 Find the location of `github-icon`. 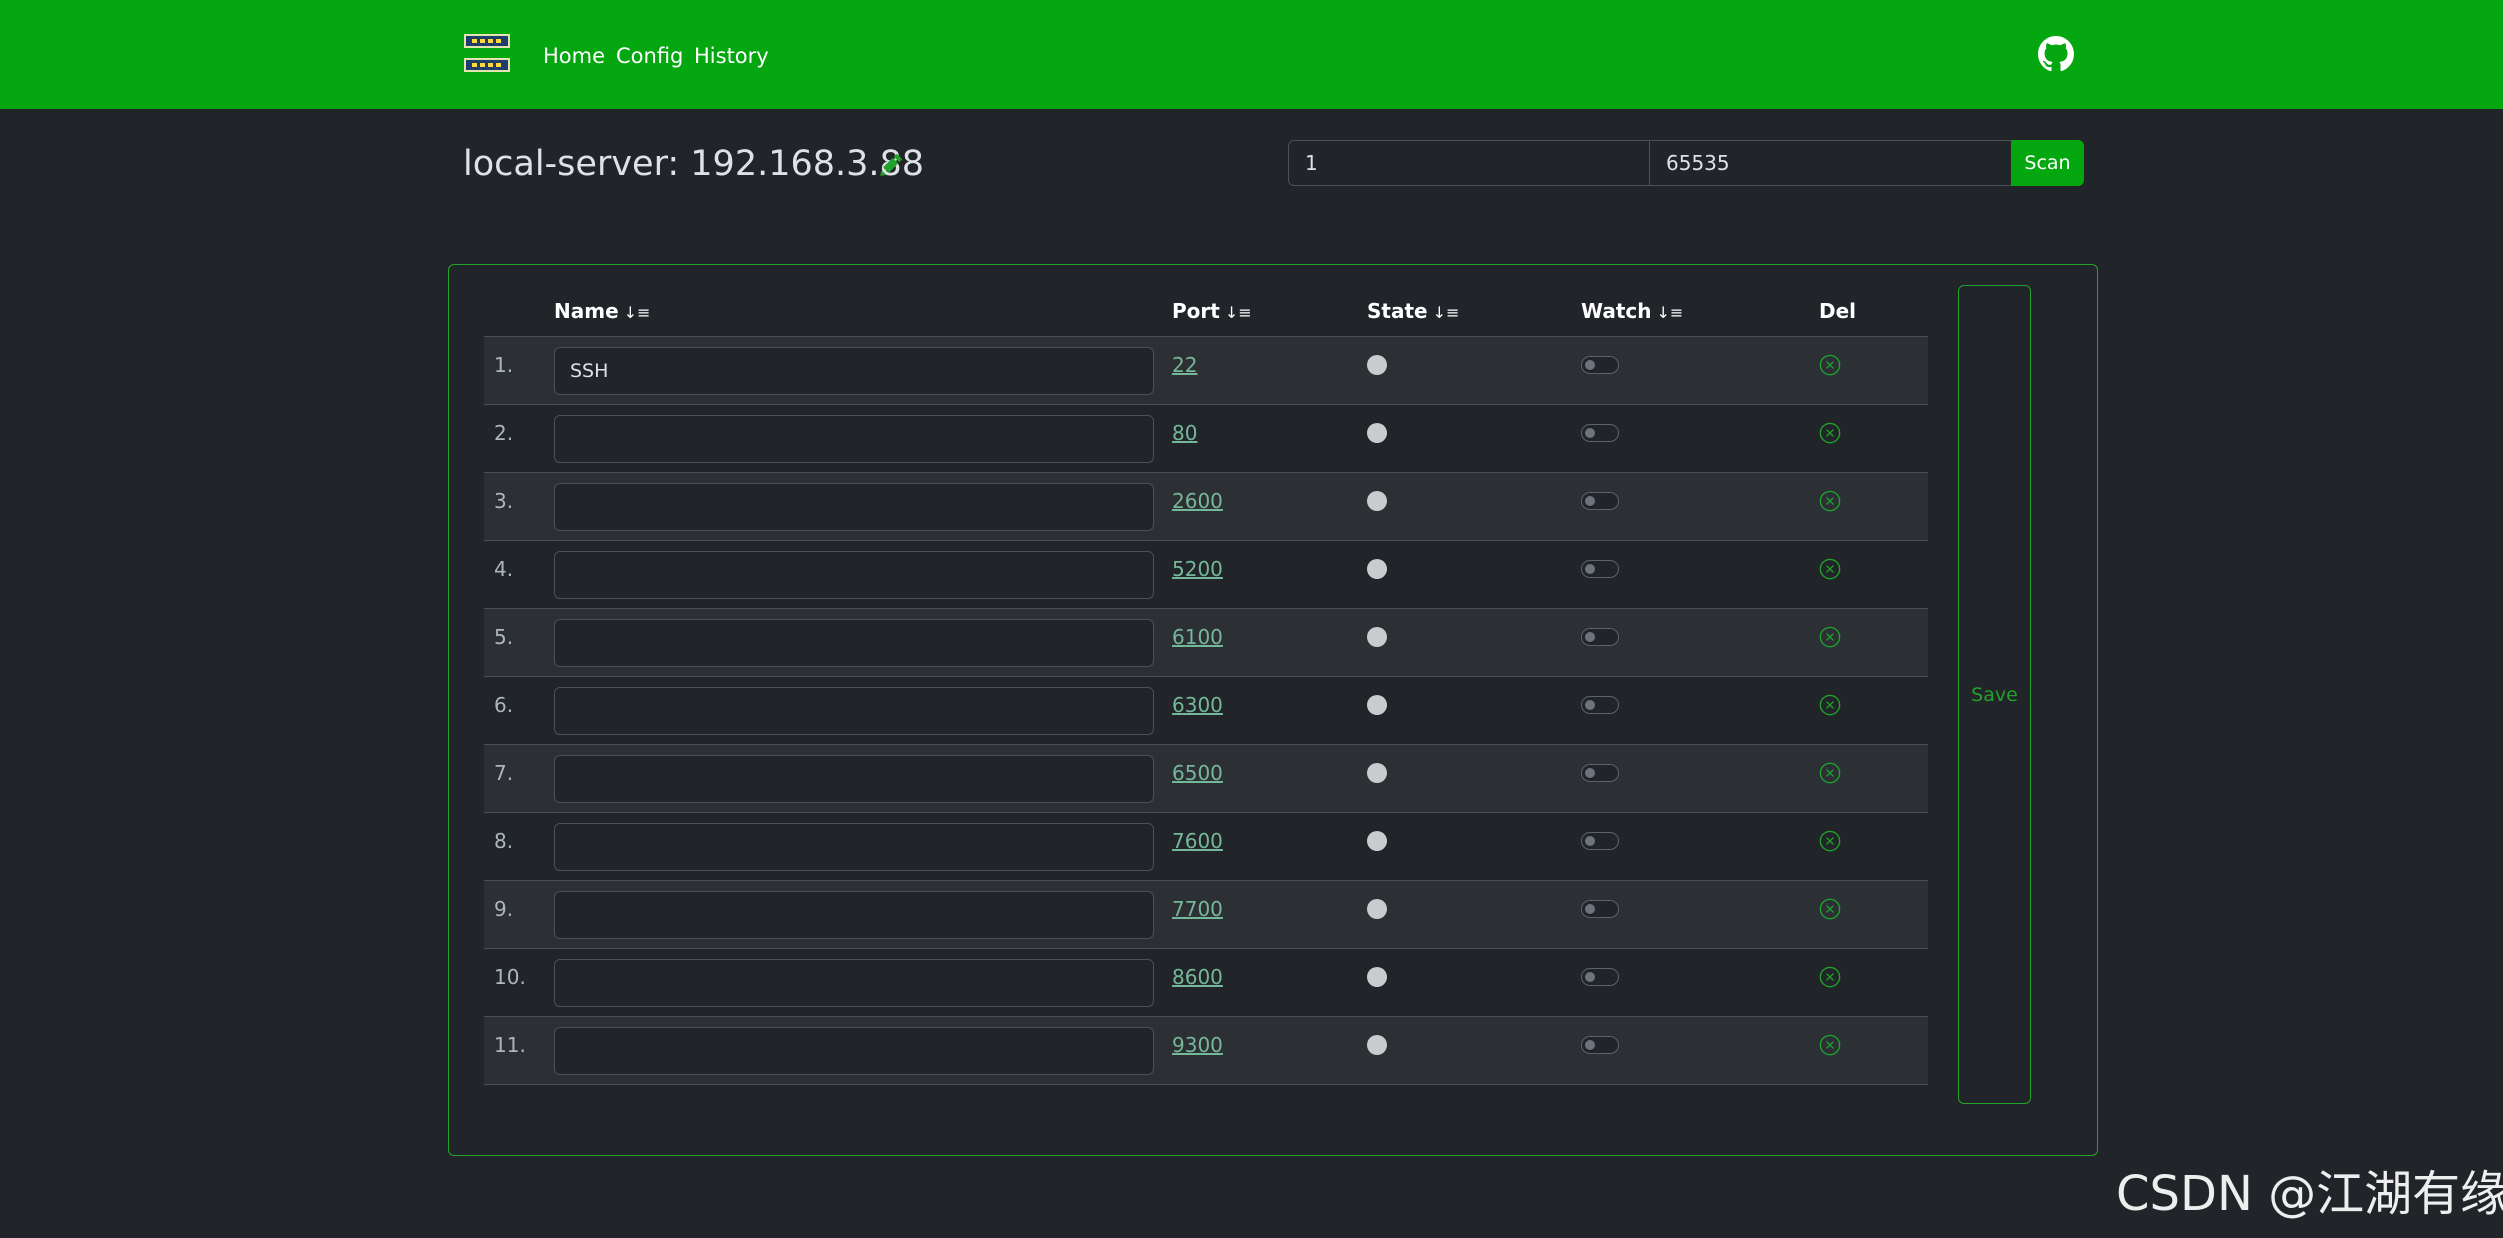

github-icon is located at coordinates (2056, 54).